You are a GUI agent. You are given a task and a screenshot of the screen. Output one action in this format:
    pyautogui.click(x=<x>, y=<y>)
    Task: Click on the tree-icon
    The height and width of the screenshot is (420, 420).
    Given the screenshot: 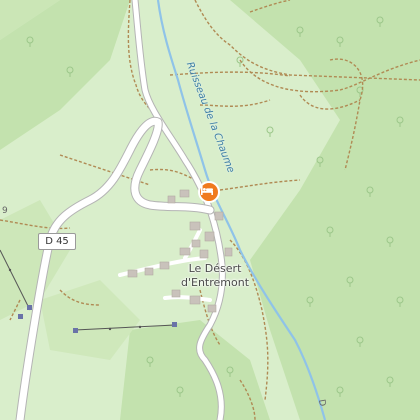 What is the action you would take?
    pyautogui.click(x=270, y=131)
    